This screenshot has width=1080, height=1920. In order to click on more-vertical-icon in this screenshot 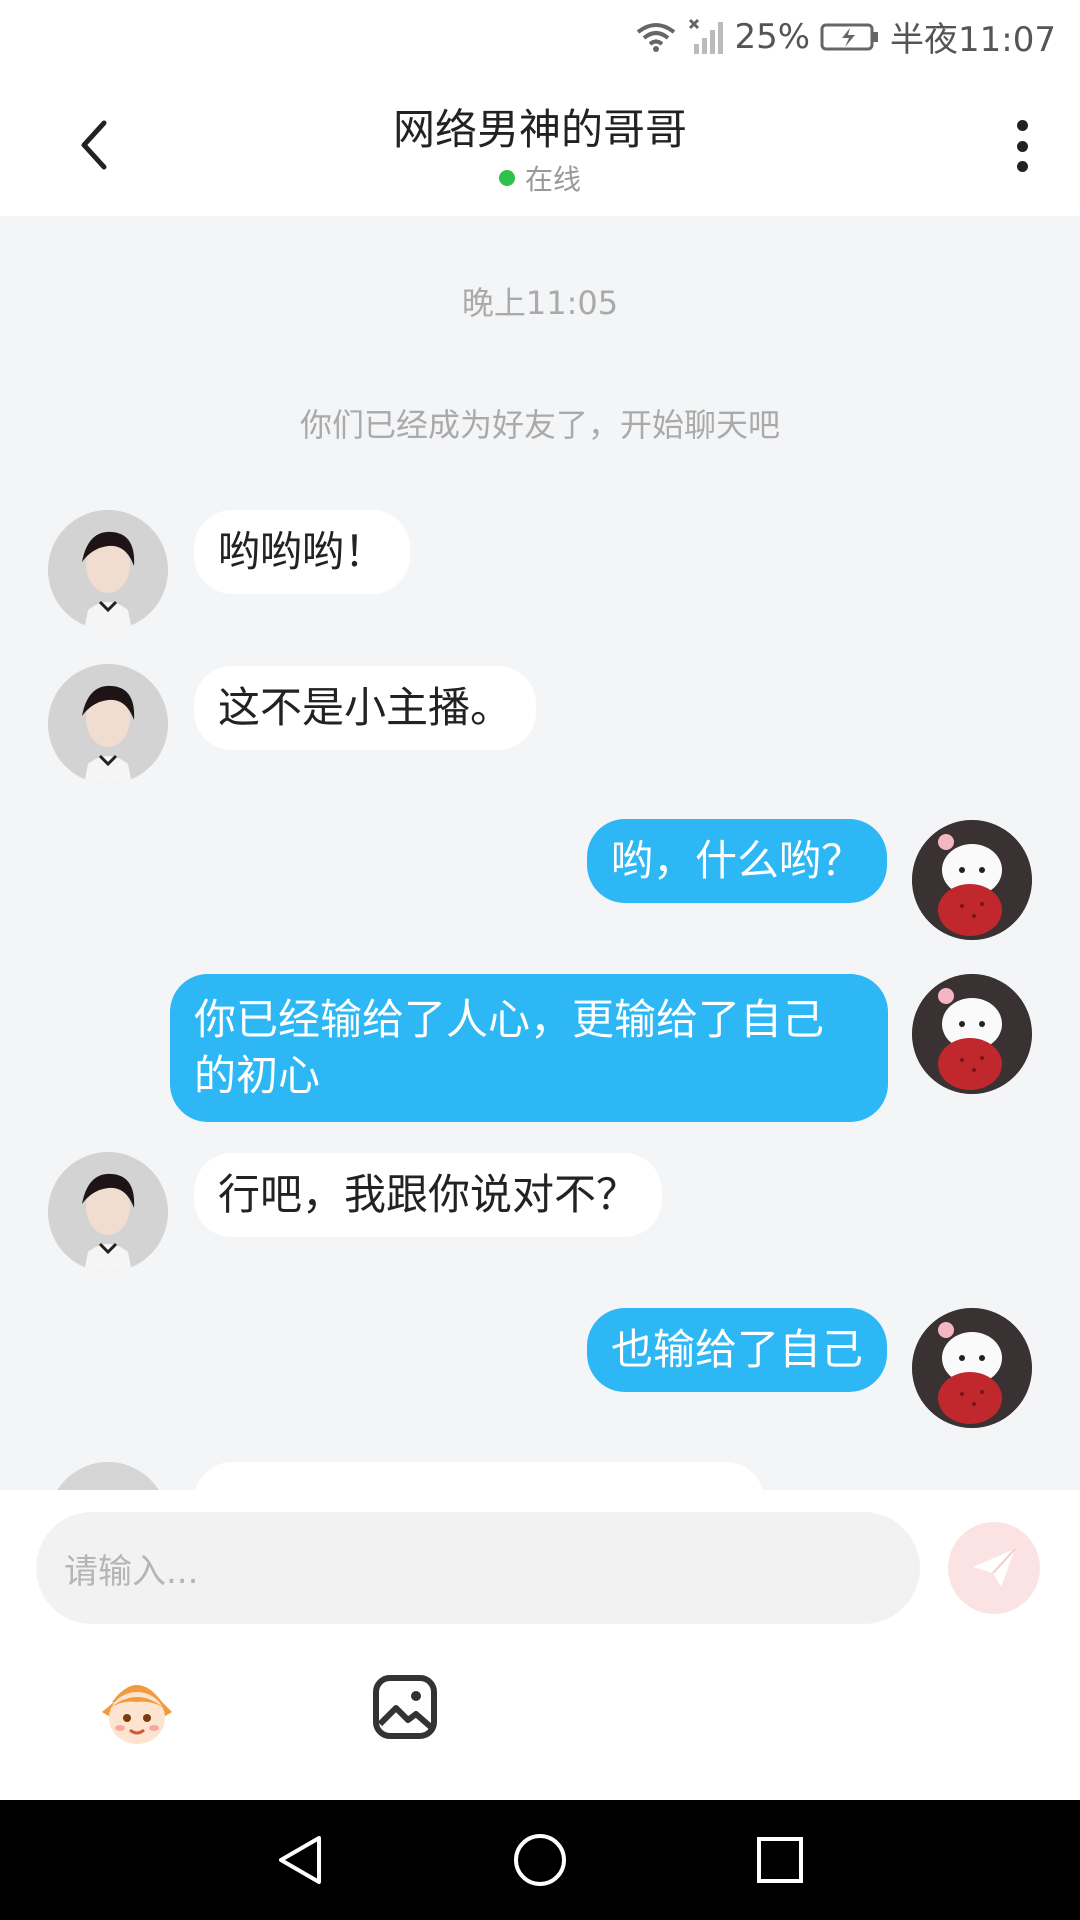, I will do `click(1022, 125)`.